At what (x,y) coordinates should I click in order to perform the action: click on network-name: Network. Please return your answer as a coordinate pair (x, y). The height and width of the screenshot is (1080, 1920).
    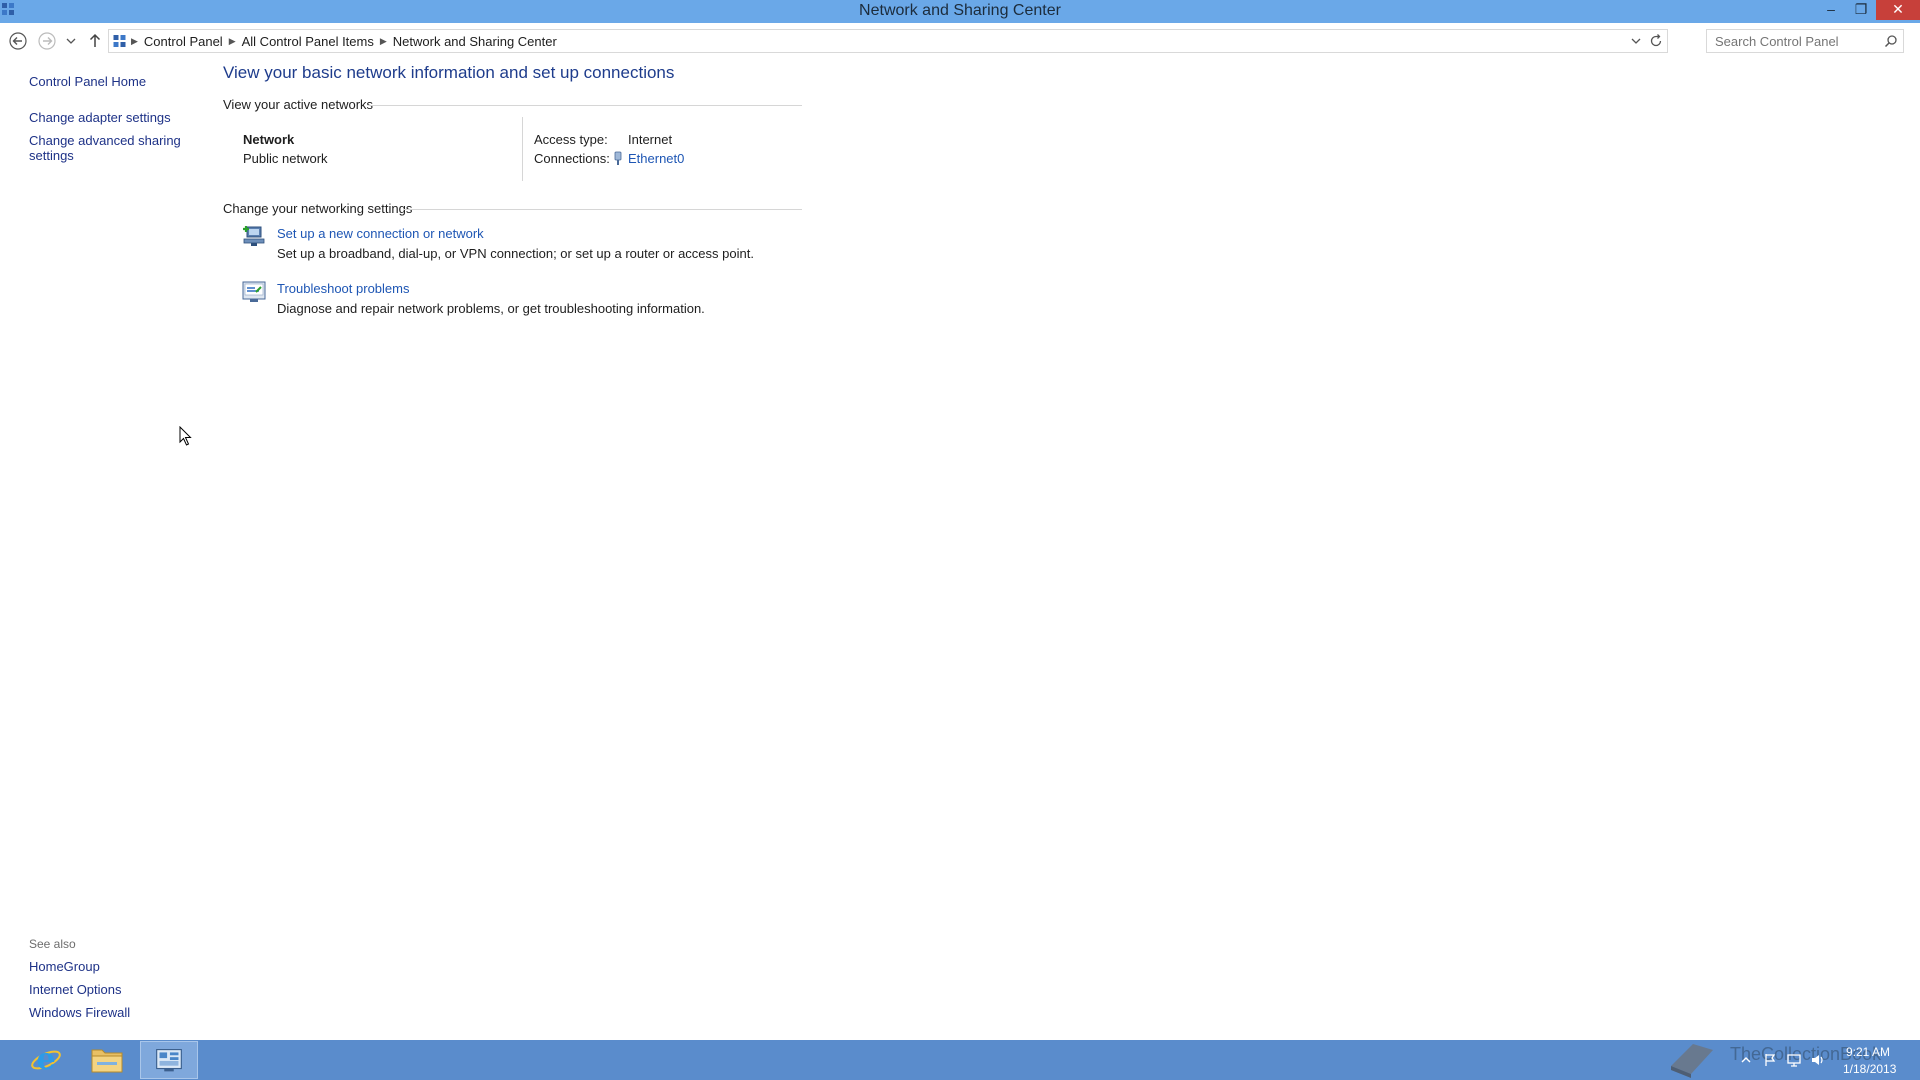
    Looking at the image, I should click on (269, 139).